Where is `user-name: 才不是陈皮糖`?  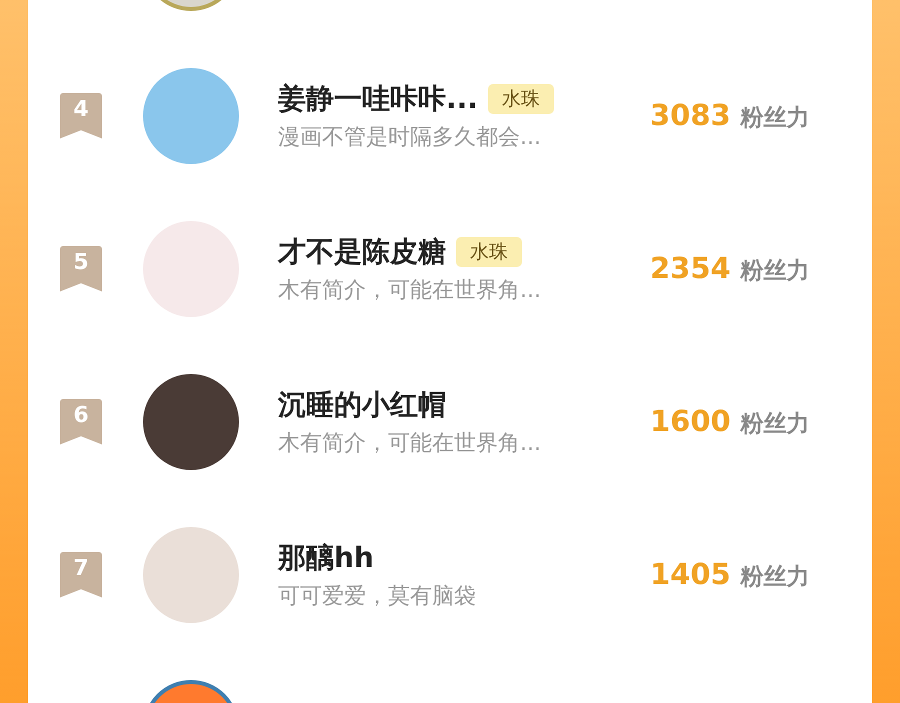 user-name: 才不是陈皮糖 is located at coordinates (362, 252).